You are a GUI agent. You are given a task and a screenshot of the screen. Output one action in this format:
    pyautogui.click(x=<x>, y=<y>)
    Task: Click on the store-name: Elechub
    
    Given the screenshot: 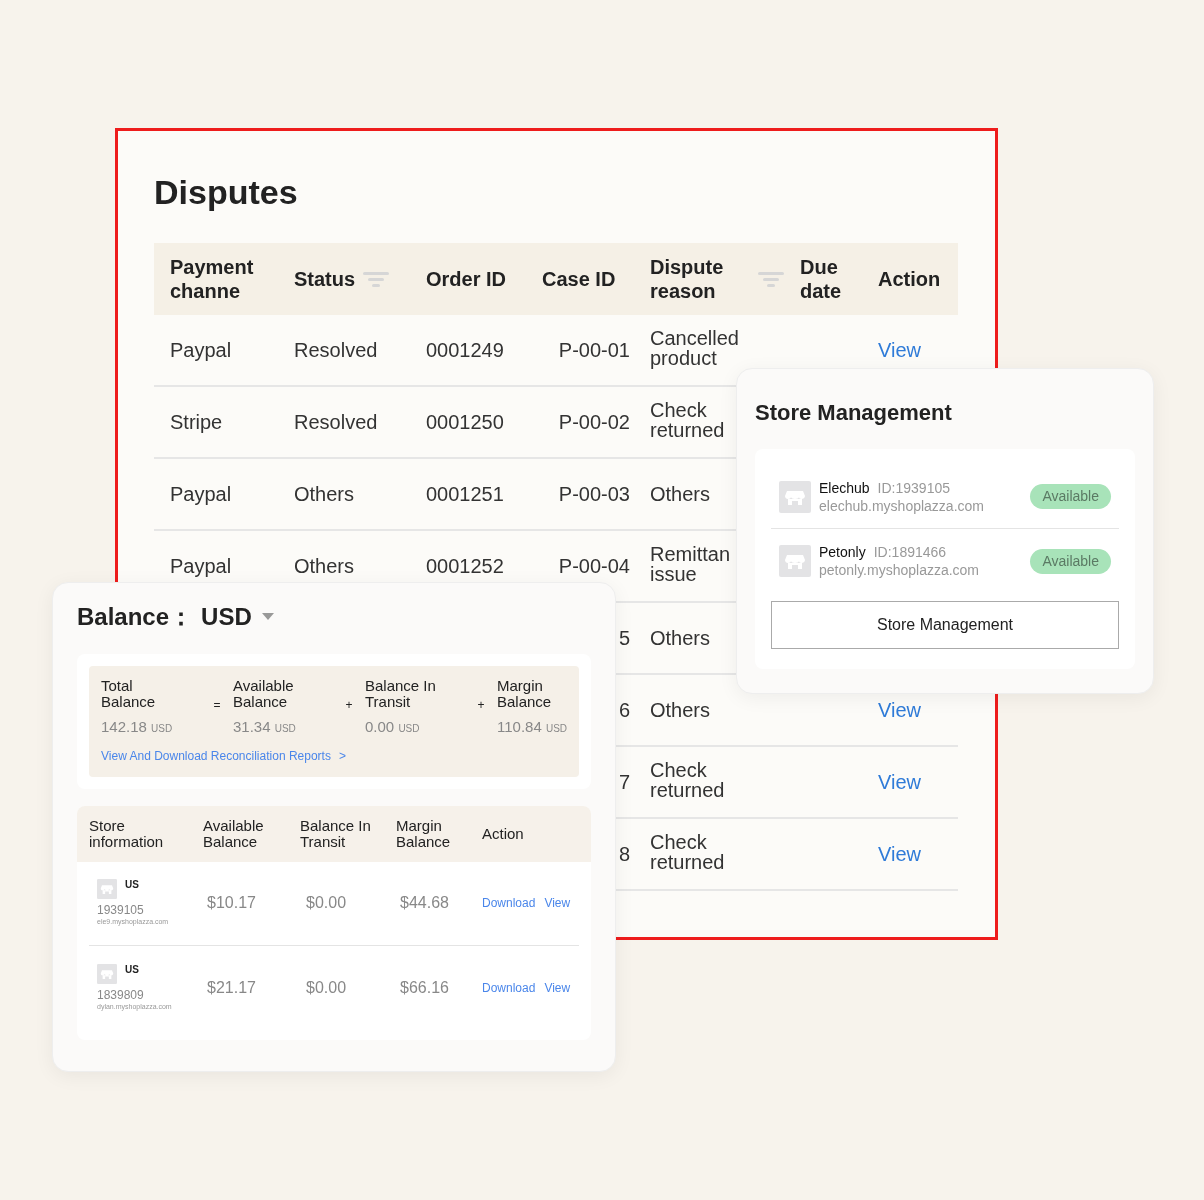 What is the action you would take?
    pyautogui.click(x=844, y=487)
    